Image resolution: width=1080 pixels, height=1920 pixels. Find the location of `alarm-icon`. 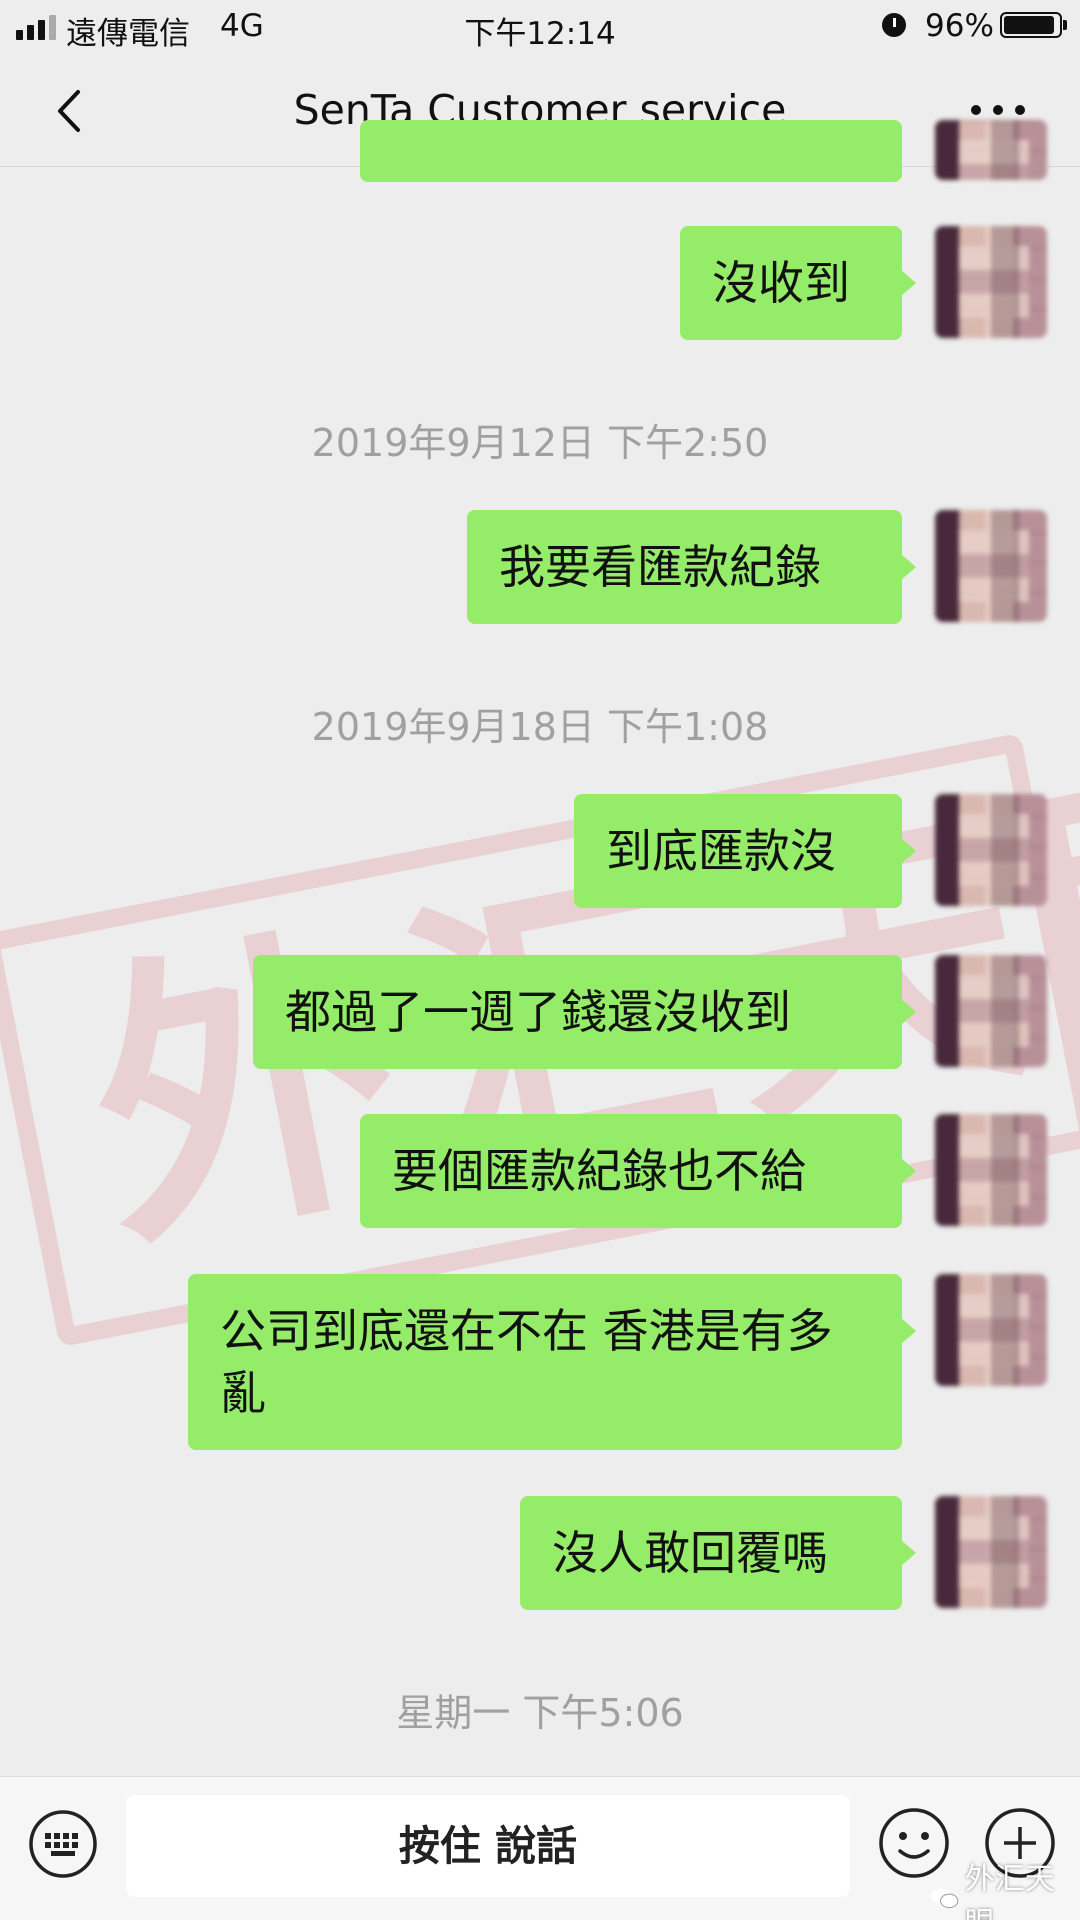

alarm-icon is located at coordinates (894, 25).